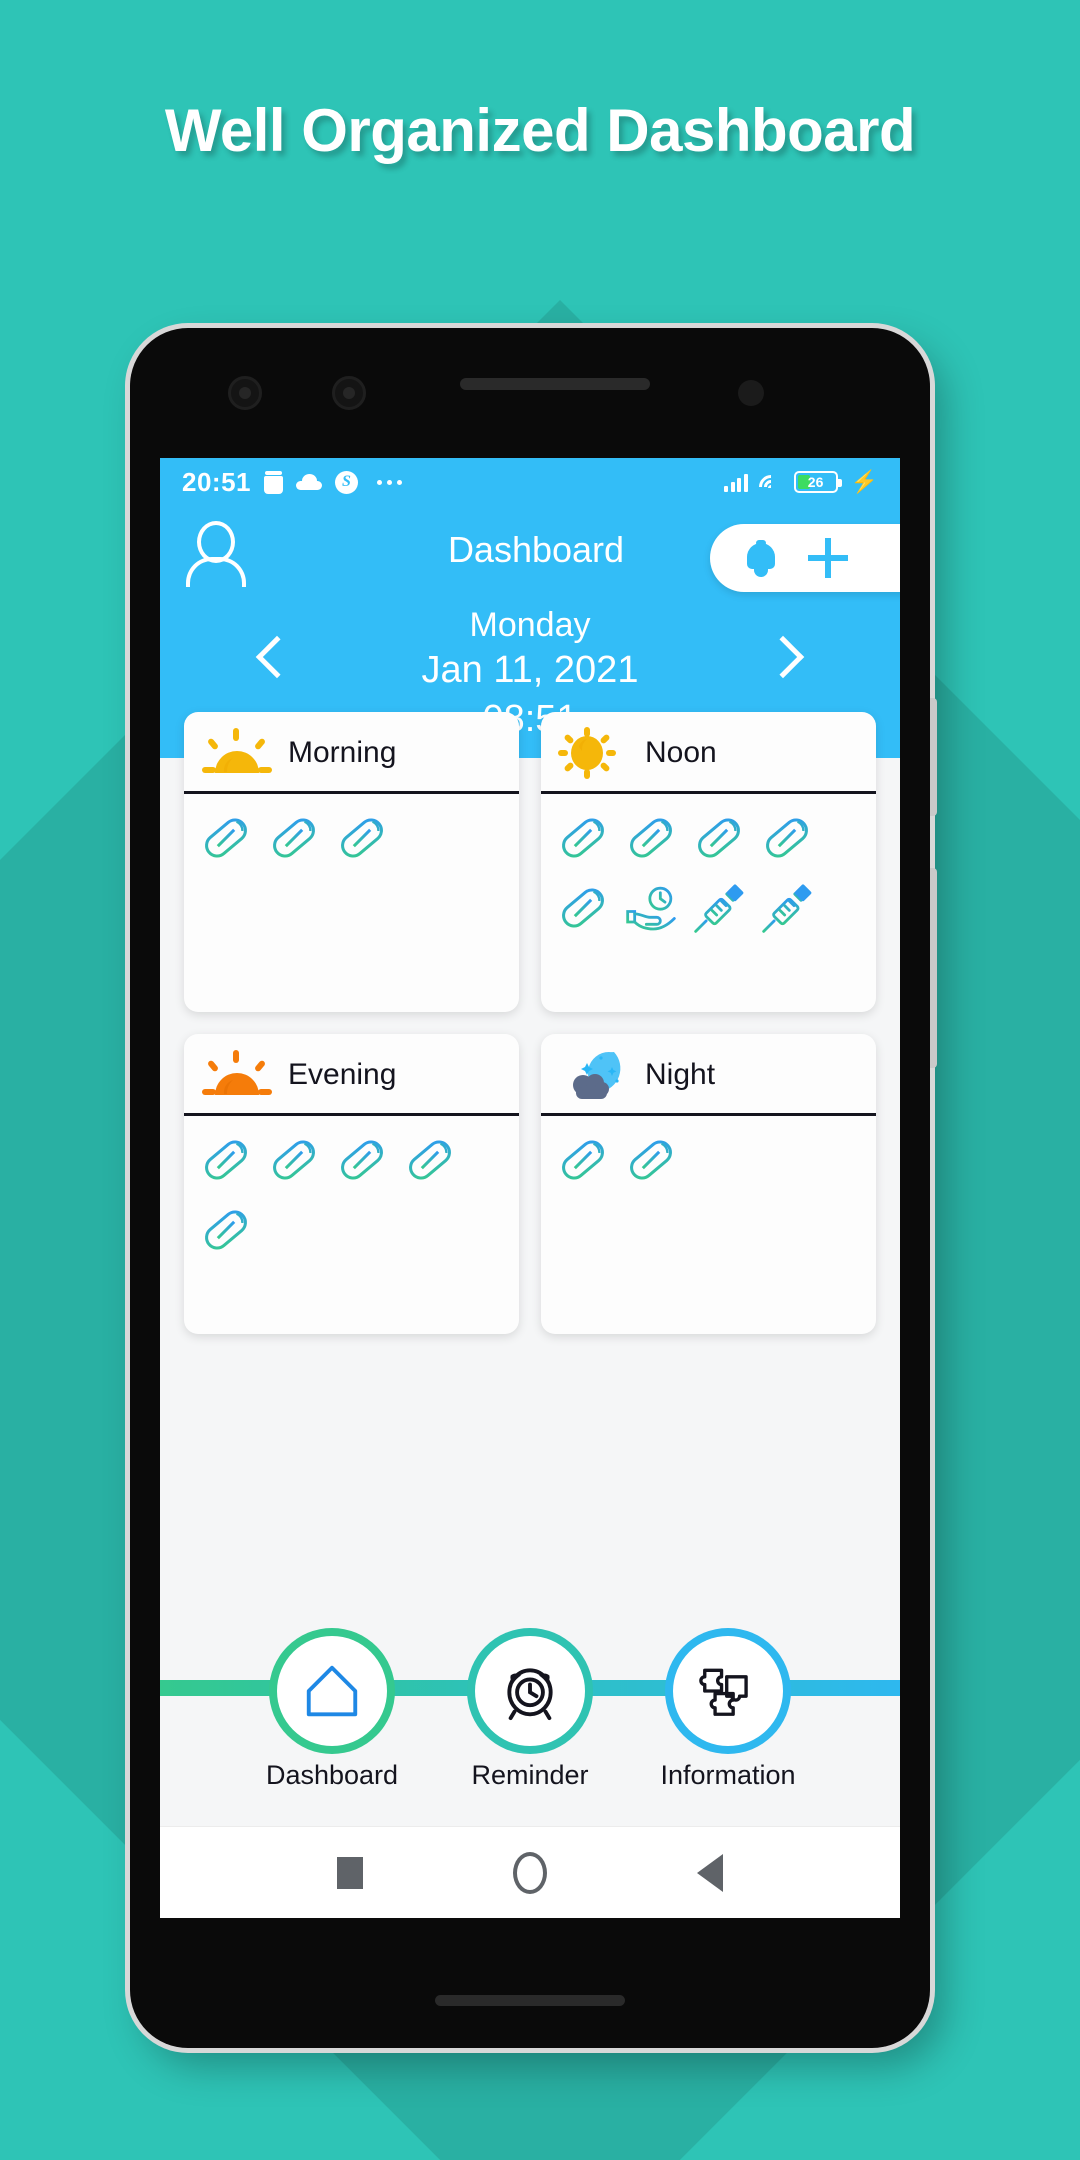 The width and height of the screenshot is (1080, 2160). I want to click on volume-button, so click(933, 757).